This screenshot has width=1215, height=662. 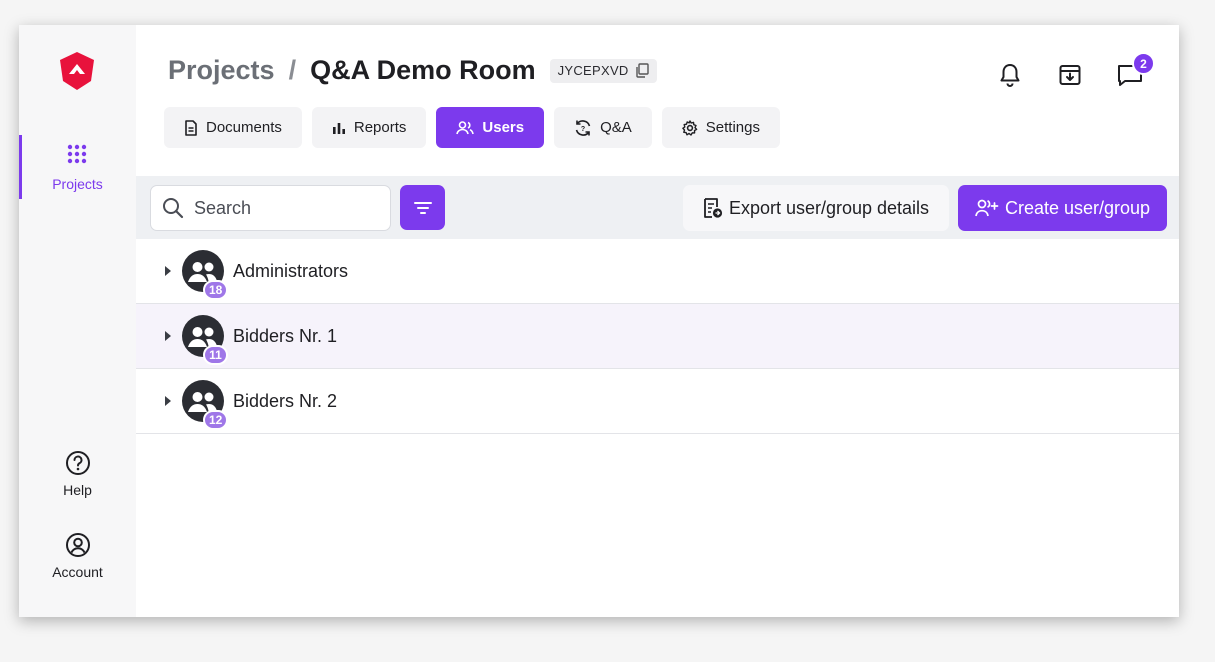 I want to click on tab-label: Users, so click(x=503, y=127).